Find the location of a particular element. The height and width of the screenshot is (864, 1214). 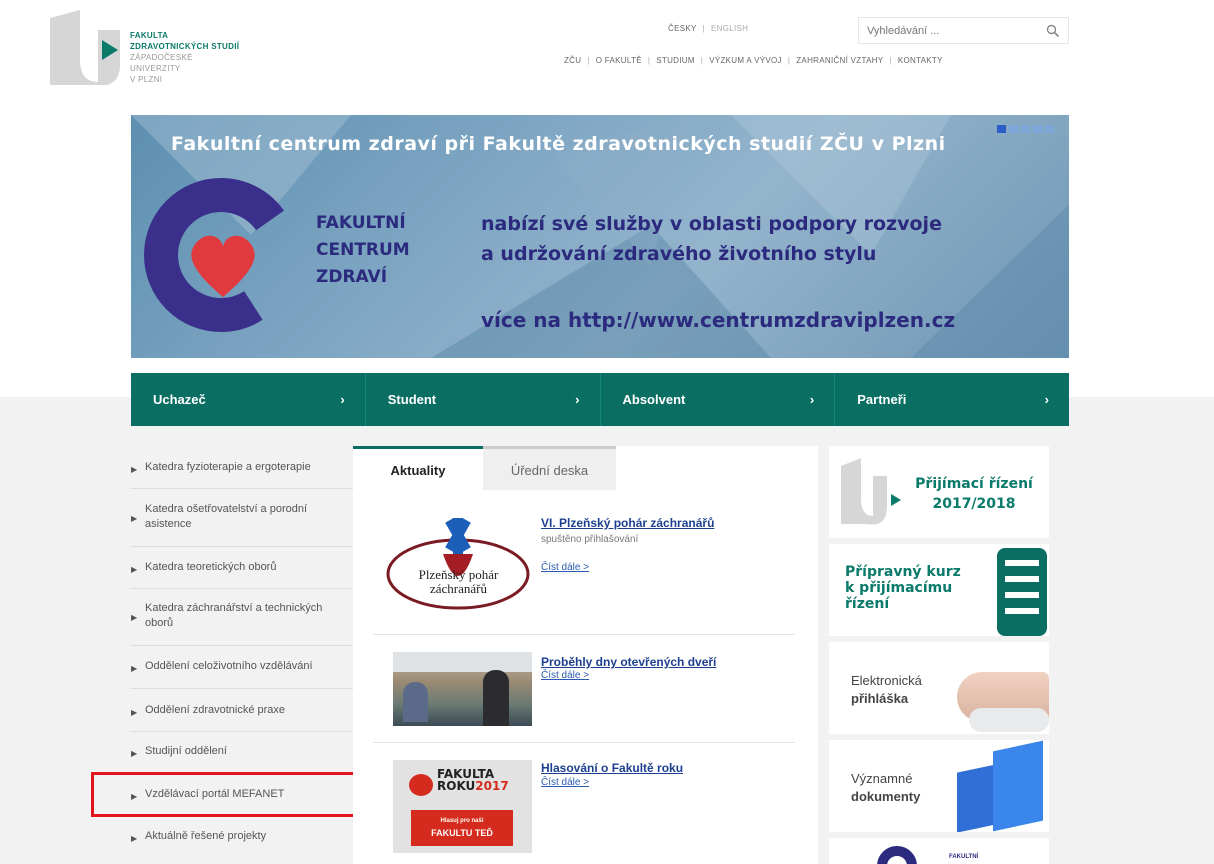

logo-line-4: UNIVERZITY is located at coordinates (155, 68).